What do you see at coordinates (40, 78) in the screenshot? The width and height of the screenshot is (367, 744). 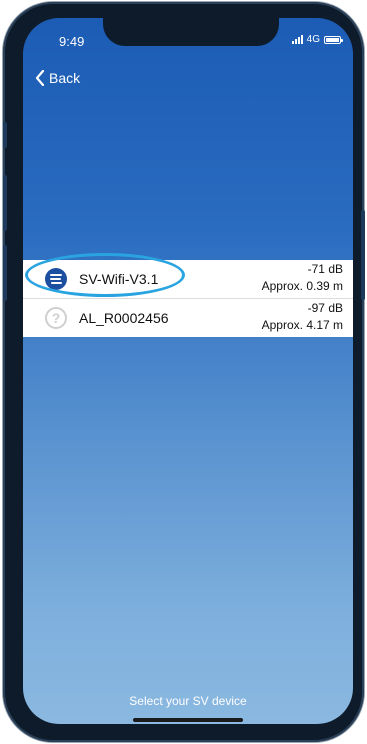 I see `chevron-left-icon` at bounding box center [40, 78].